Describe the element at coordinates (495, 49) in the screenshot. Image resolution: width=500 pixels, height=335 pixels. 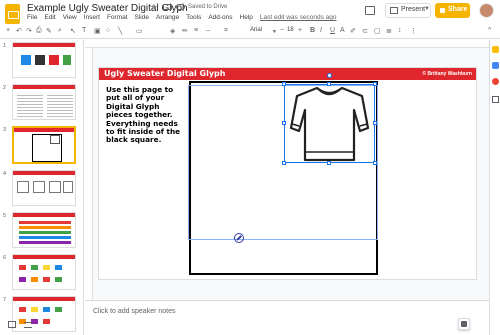
I see `keep-icon` at that location.